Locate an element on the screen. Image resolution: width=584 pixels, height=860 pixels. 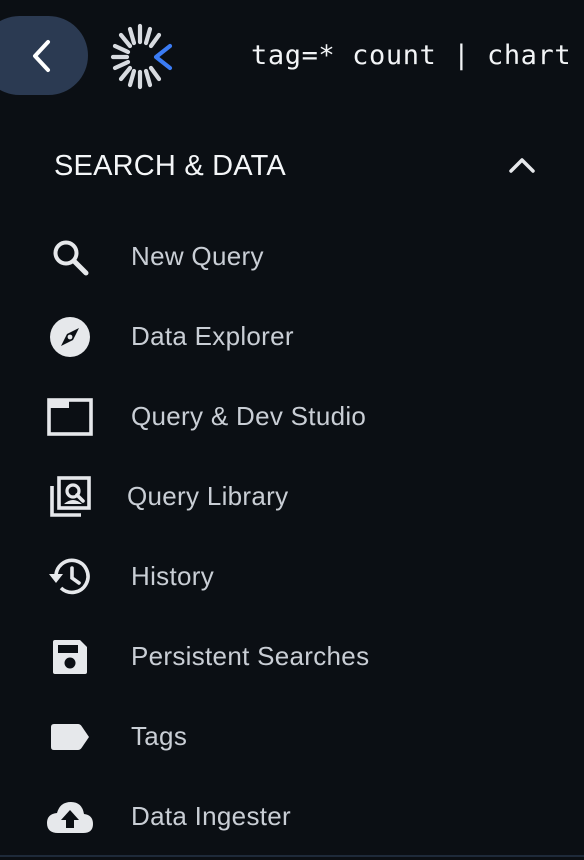
menu-item-history: History is located at coordinates (292, 577).